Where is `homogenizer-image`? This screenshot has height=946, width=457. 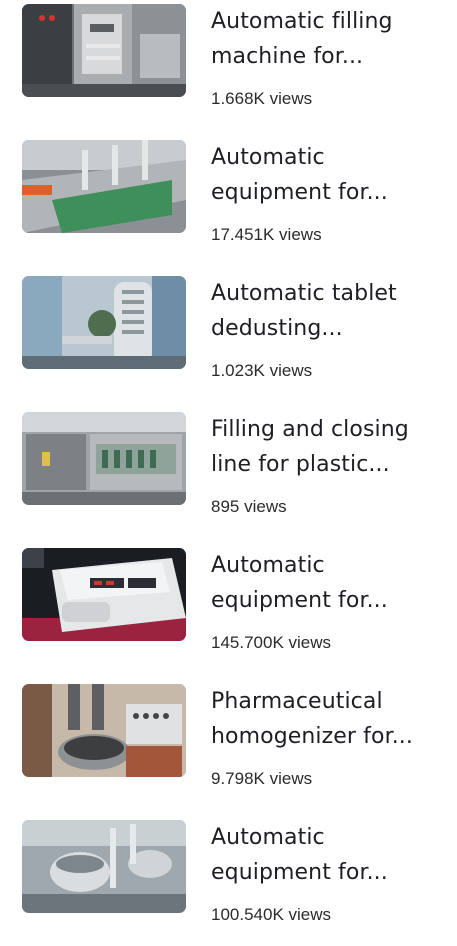 homogenizer-image is located at coordinates (104, 730).